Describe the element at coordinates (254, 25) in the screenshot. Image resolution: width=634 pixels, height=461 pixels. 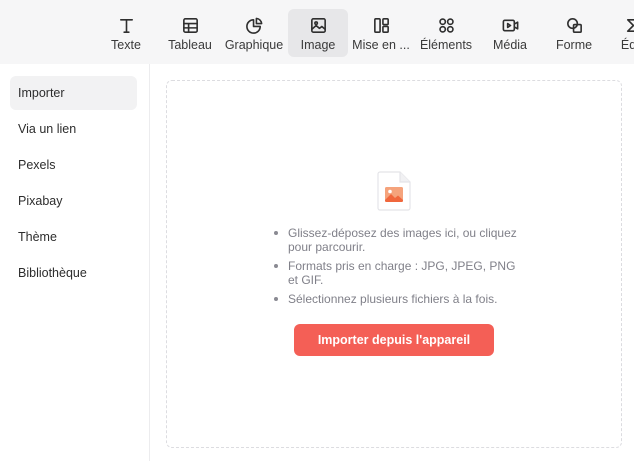
I see `chart-icon` at that location.